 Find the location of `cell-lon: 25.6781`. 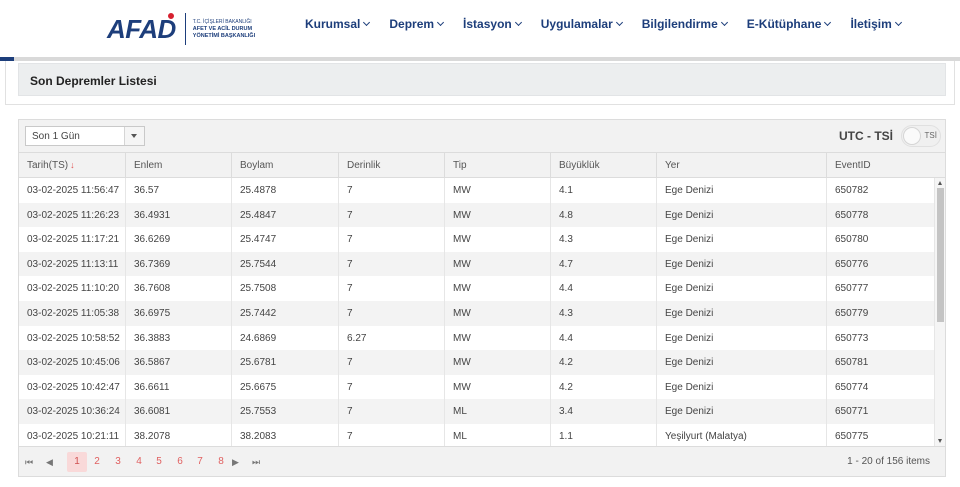

cell-lon: 25.6781 is located at coordinates (285, 362).